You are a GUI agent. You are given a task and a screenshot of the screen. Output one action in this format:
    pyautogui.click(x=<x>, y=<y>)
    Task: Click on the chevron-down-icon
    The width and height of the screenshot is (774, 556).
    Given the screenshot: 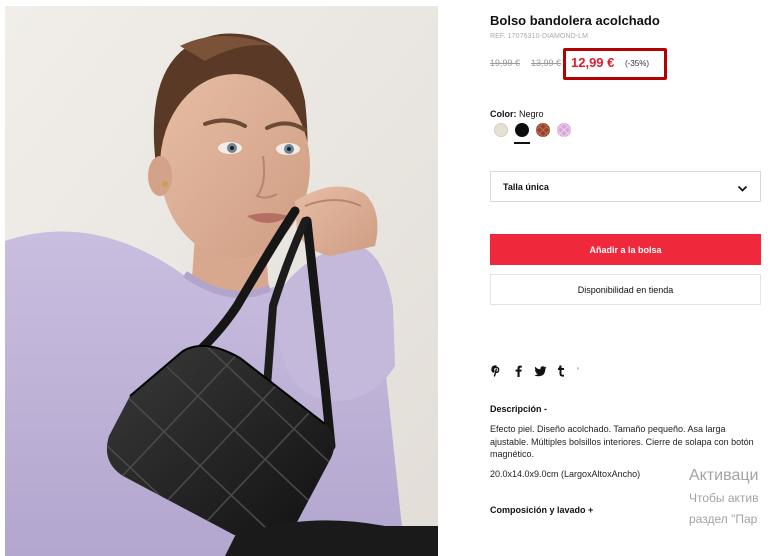 What is the action you would take?
    pyautogui.click(x=742, y=190)
    